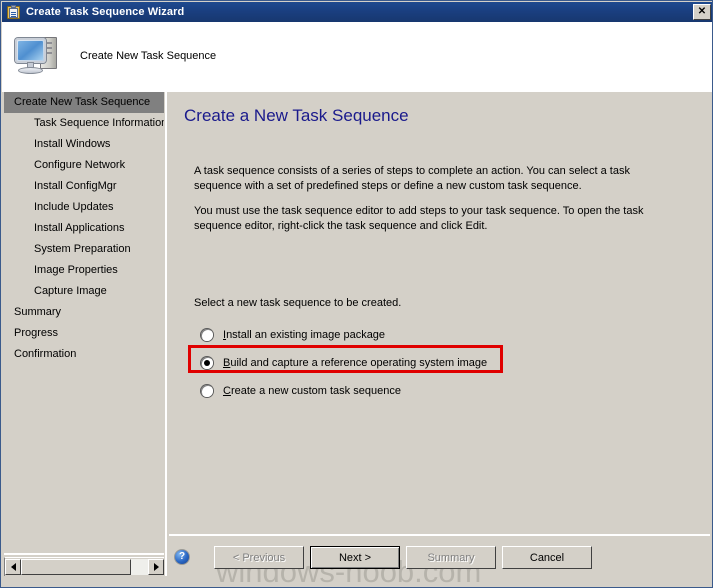 The height and width of the screenshot is (588, 713). I want to click on next-button: Next >, so click(355, 557).